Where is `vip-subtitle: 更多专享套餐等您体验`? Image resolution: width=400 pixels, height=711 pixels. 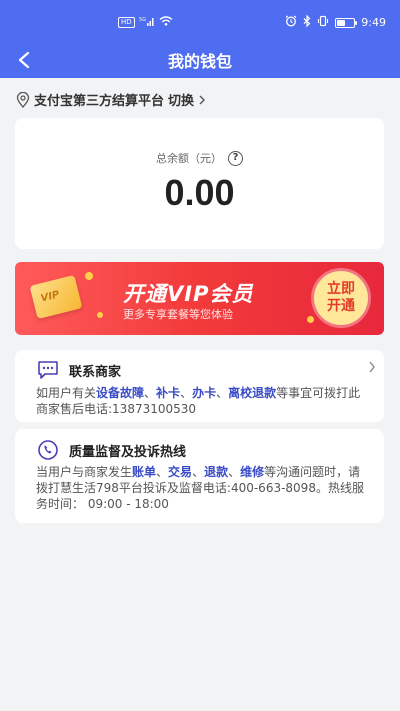
vip-subtitle: 更多专享套餐等您体验 is located at coordinates (178, 314).